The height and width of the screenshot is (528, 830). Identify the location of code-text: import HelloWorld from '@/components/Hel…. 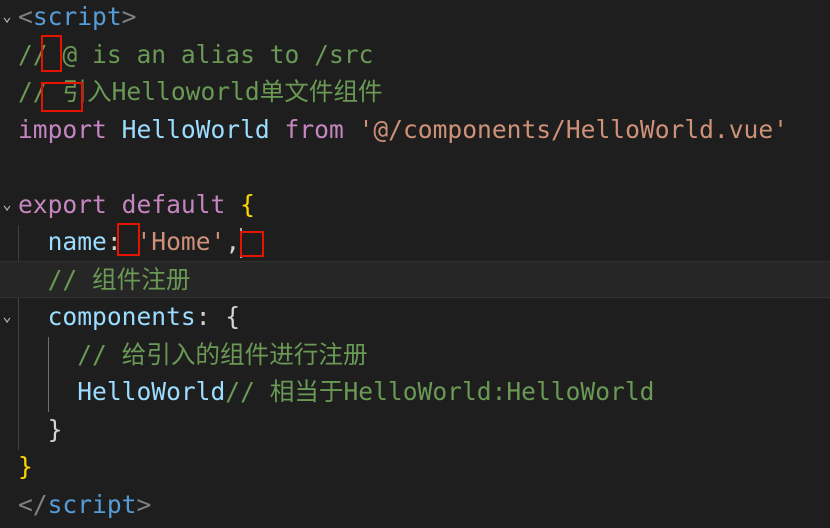
(403, 130).